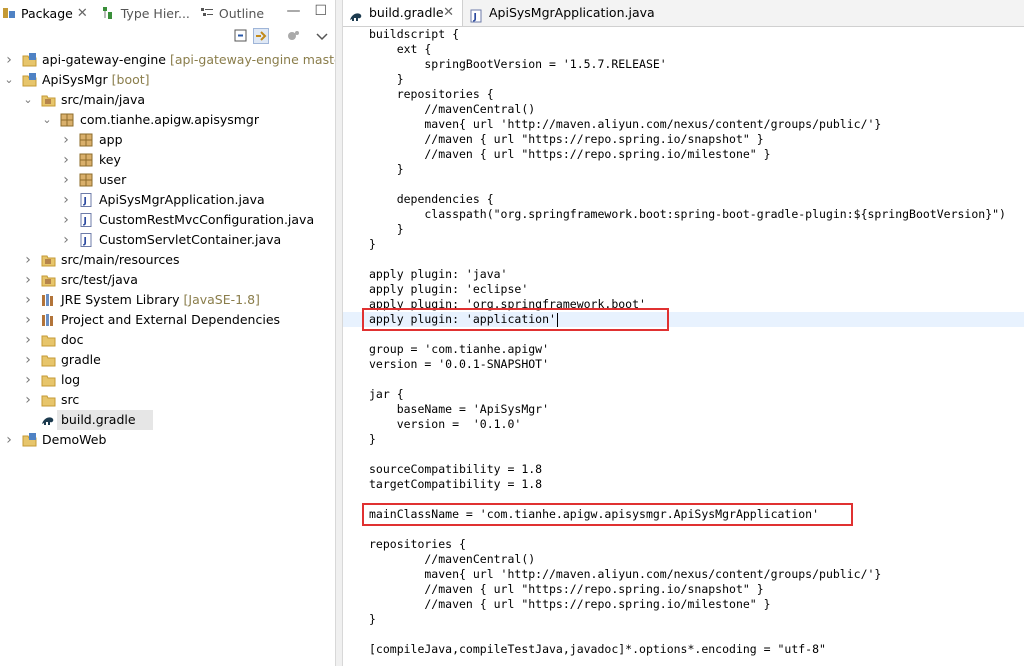 The width and height of the screenshot is (1024, 666). Describe the element at coordinates (320, 11) in the screenshot. I see `maximize-icon: ☐` at that location.